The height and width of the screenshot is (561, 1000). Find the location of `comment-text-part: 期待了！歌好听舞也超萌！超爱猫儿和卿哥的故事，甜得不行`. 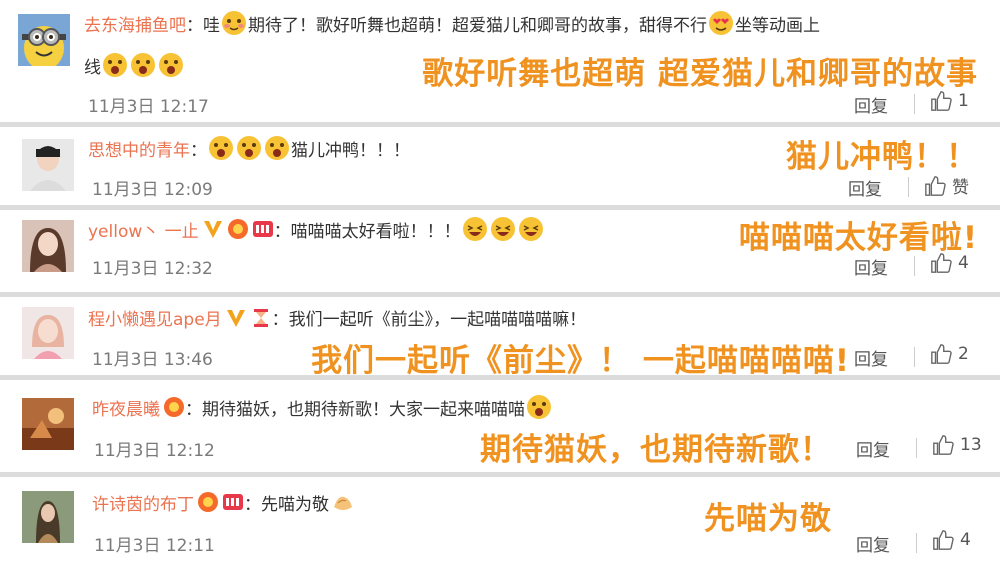

comment-text-part: 期待了！歌好听舞也超萌！超爱猫儿和卿哥的故事，甜得不行 is located at coordinates (477, 25).